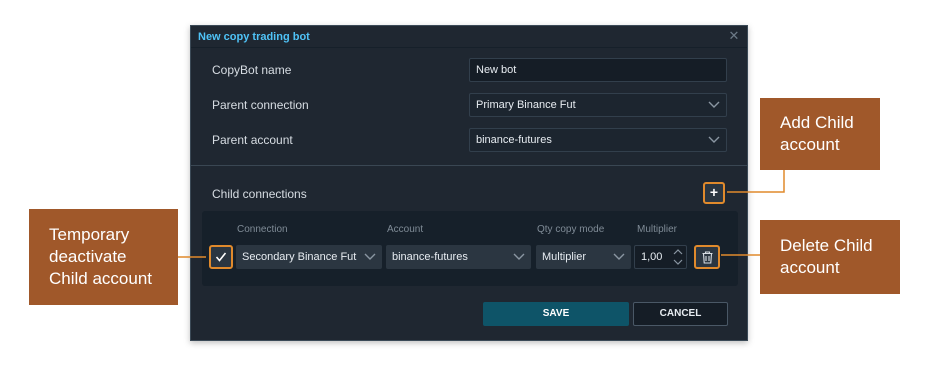  I want to click on callout-delete-child: Delete Child account, so click(830, 257).